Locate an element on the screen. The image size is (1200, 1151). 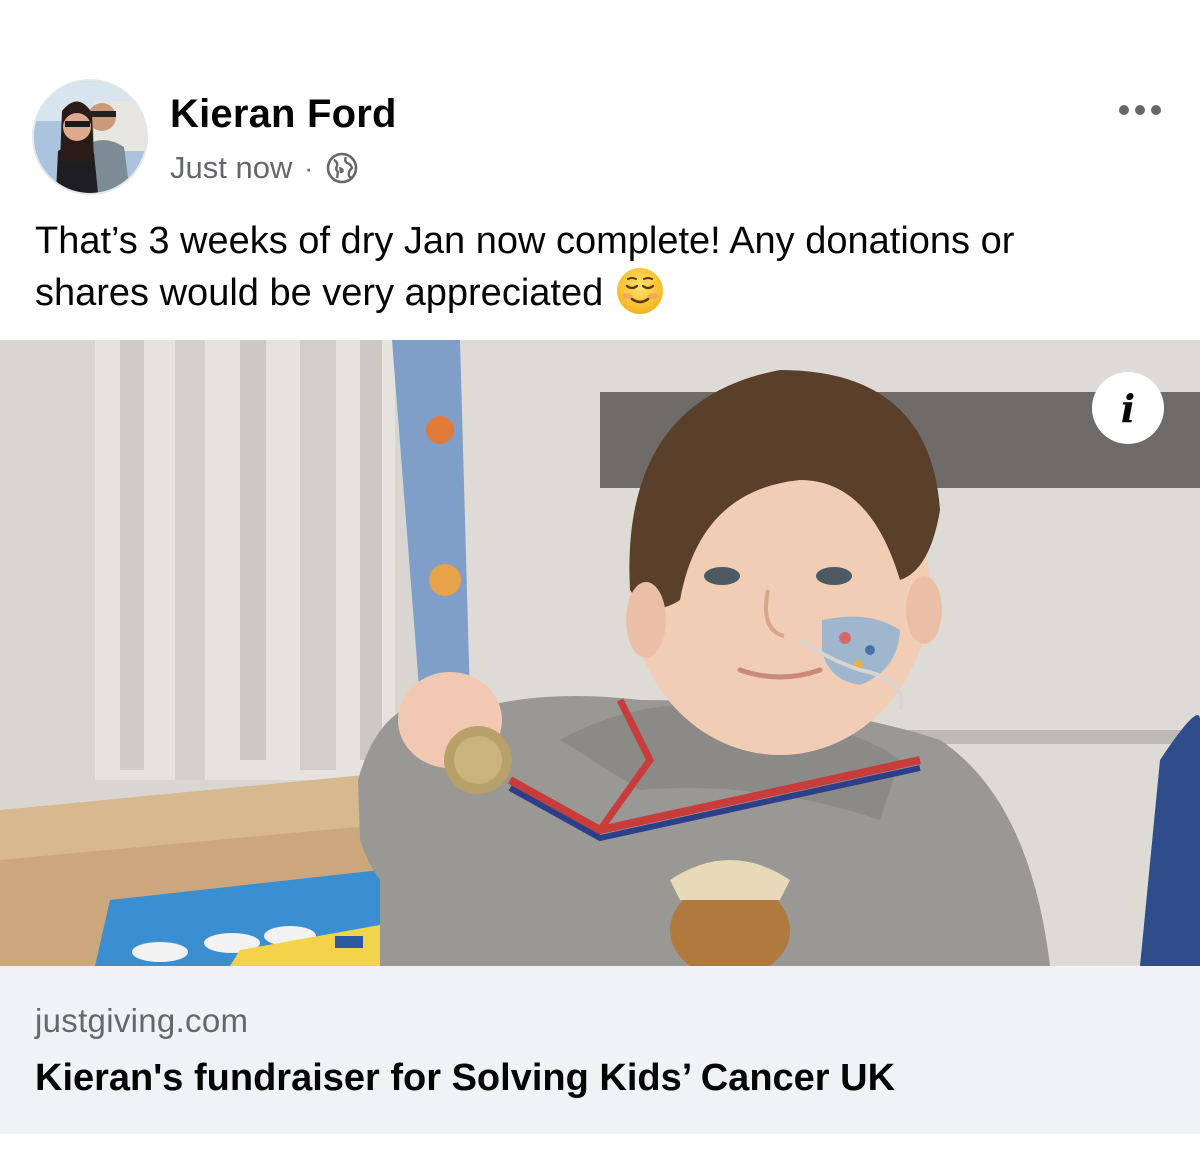
post-text-line-2: shares would be very appreciated is located at coordinates (605, 293).